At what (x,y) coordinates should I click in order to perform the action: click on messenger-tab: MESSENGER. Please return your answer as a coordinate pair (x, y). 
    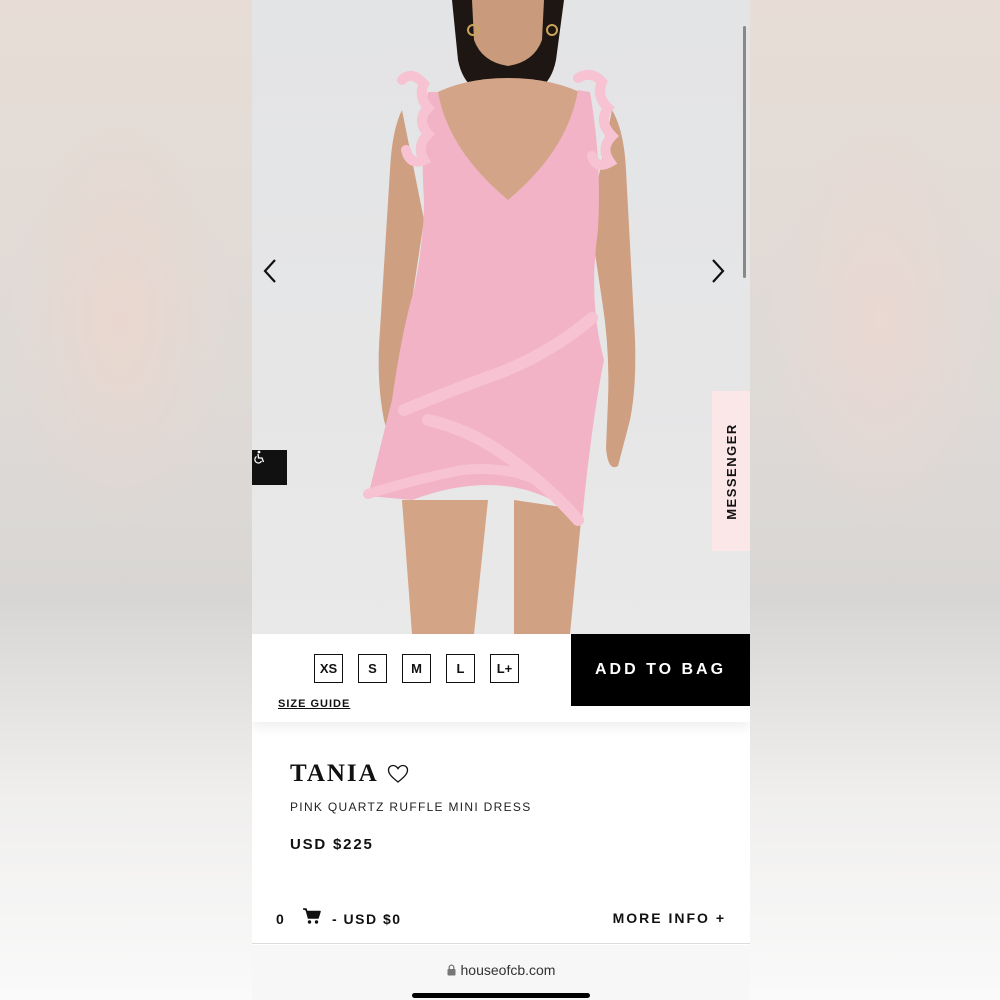
    Looking at the image, I should click on (731, 471).